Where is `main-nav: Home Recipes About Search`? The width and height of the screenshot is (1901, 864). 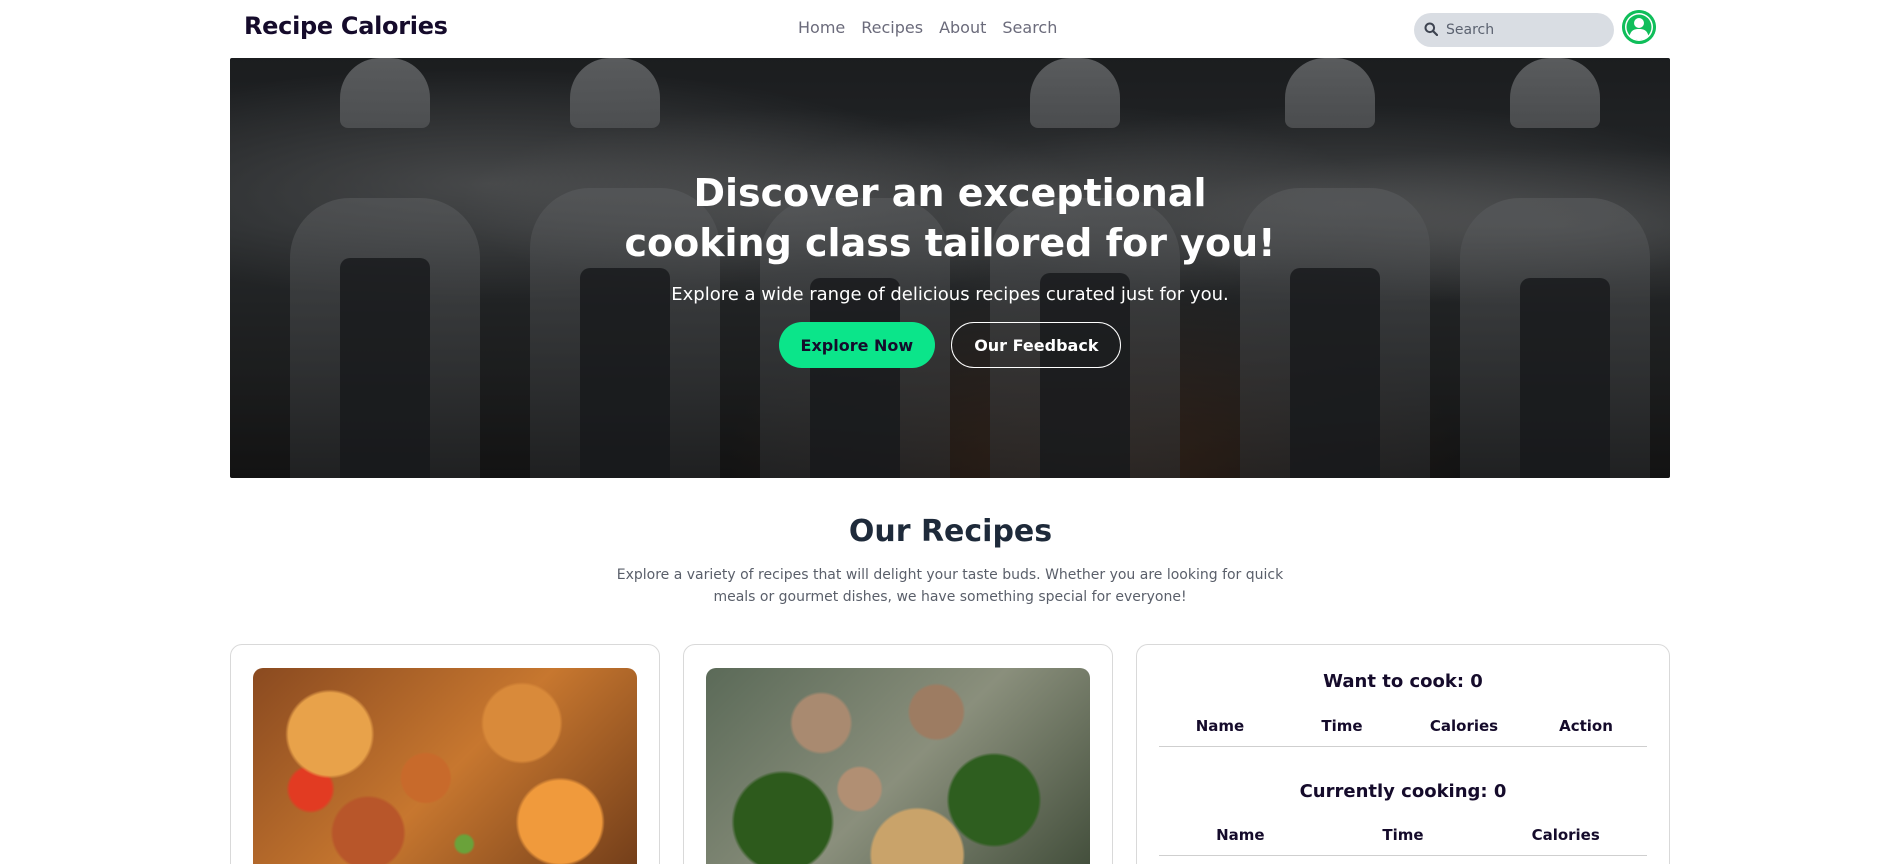
main-nav: Home Recipes About Search is located at coordinates (935, 27).